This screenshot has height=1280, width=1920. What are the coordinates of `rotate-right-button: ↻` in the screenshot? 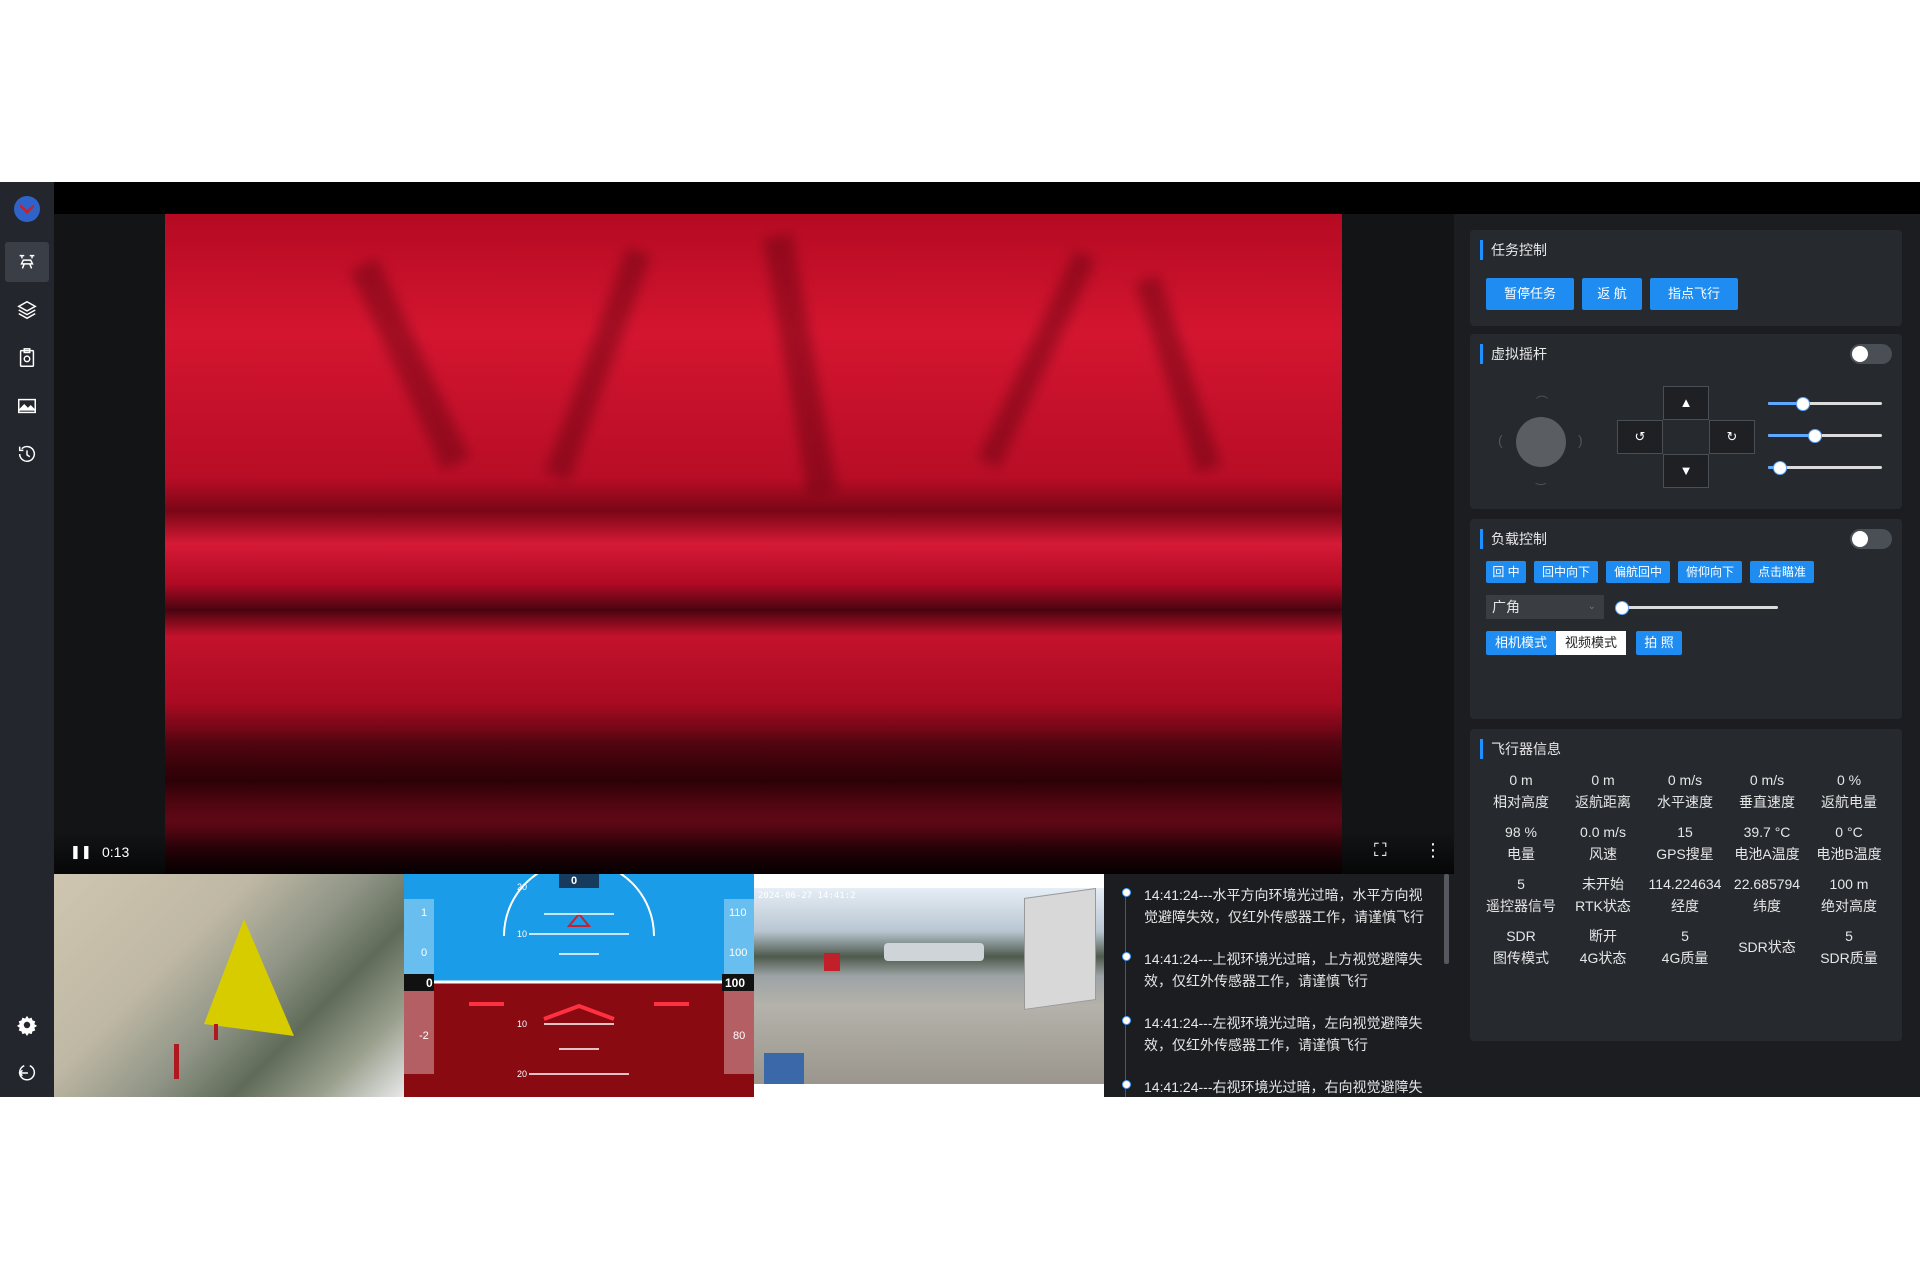 It's located at (1732, 437).